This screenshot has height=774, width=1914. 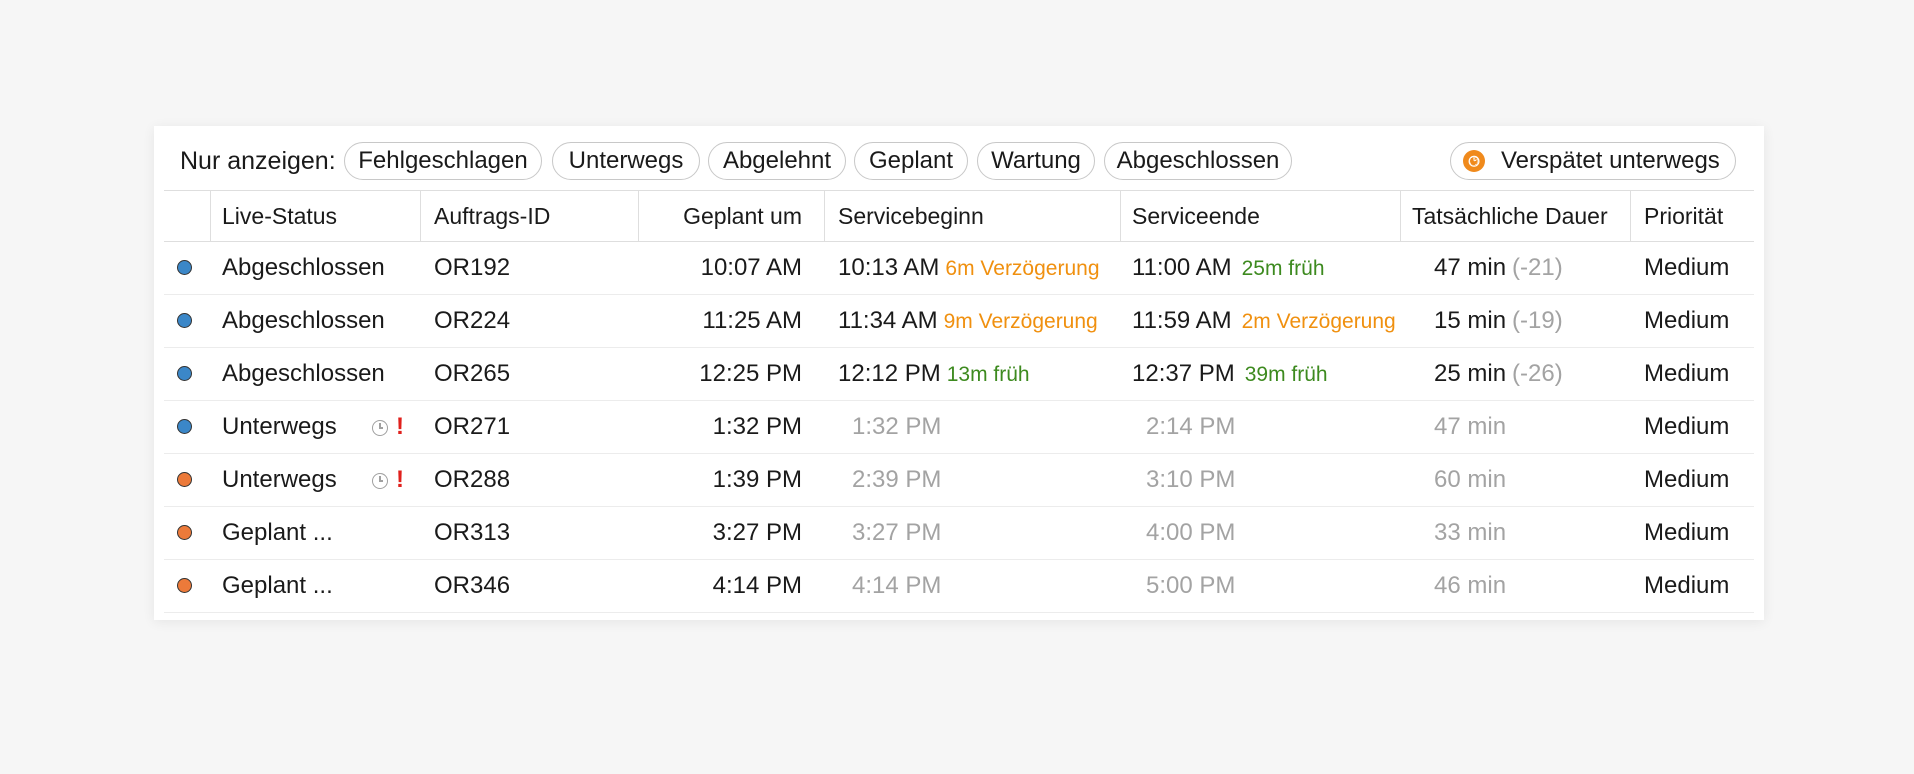 I want to click on actual-duration: 46 min, so click(x=1470, y=586).